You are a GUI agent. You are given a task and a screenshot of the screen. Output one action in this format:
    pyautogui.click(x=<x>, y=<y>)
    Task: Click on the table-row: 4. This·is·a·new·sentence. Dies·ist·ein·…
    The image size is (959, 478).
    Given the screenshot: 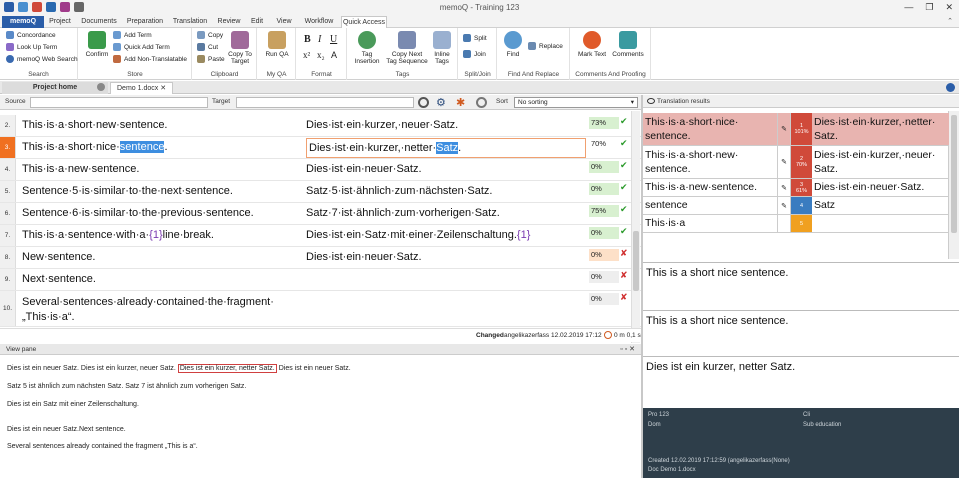 What is the action you would take?
    pyautogui.click(x=320, y=170)
    